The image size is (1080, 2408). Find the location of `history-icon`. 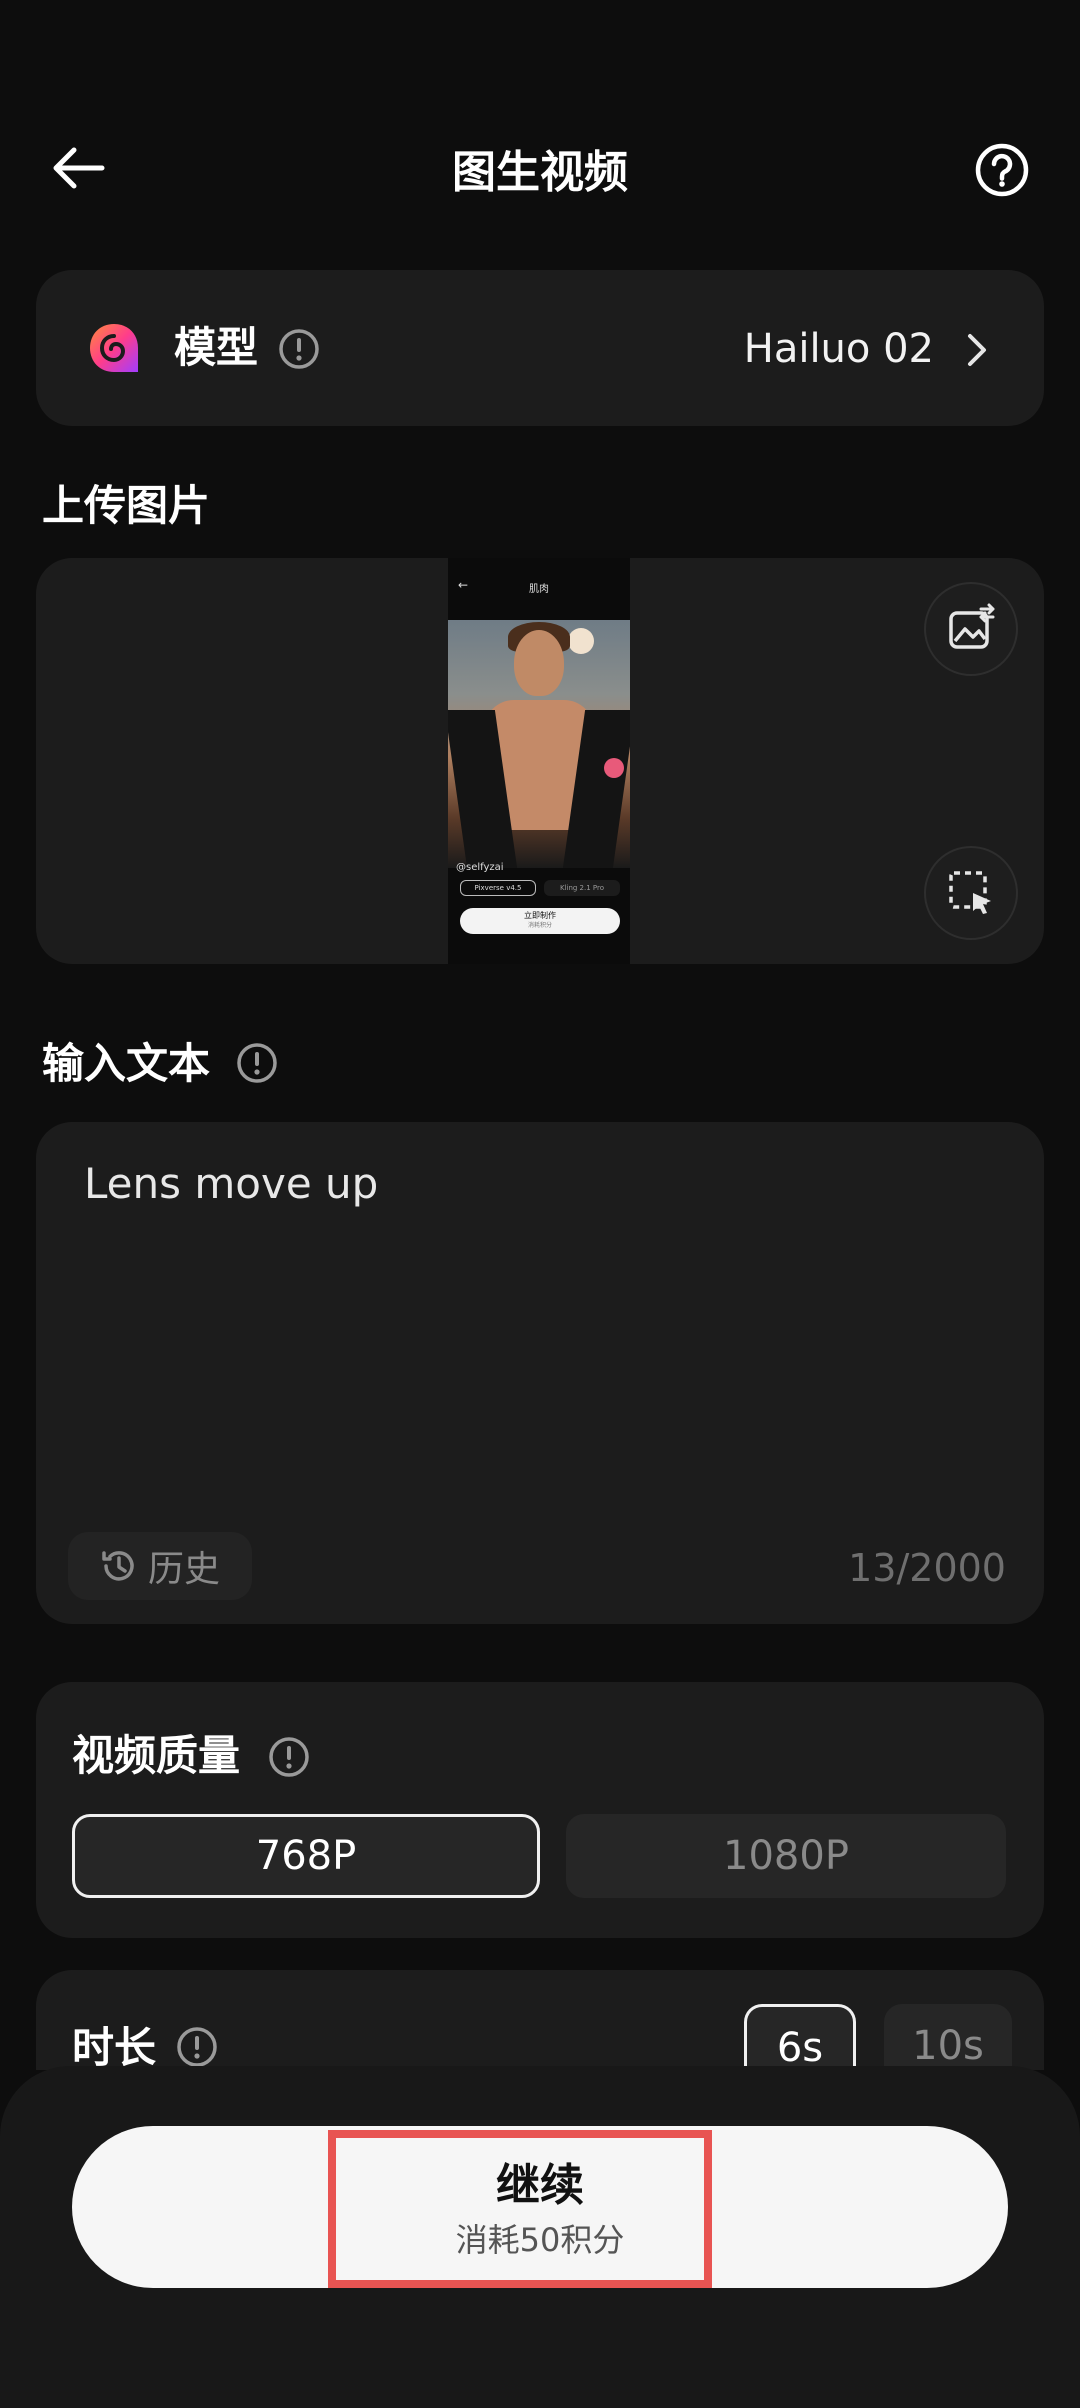

history-icon is located at coordinates (118, 1566).